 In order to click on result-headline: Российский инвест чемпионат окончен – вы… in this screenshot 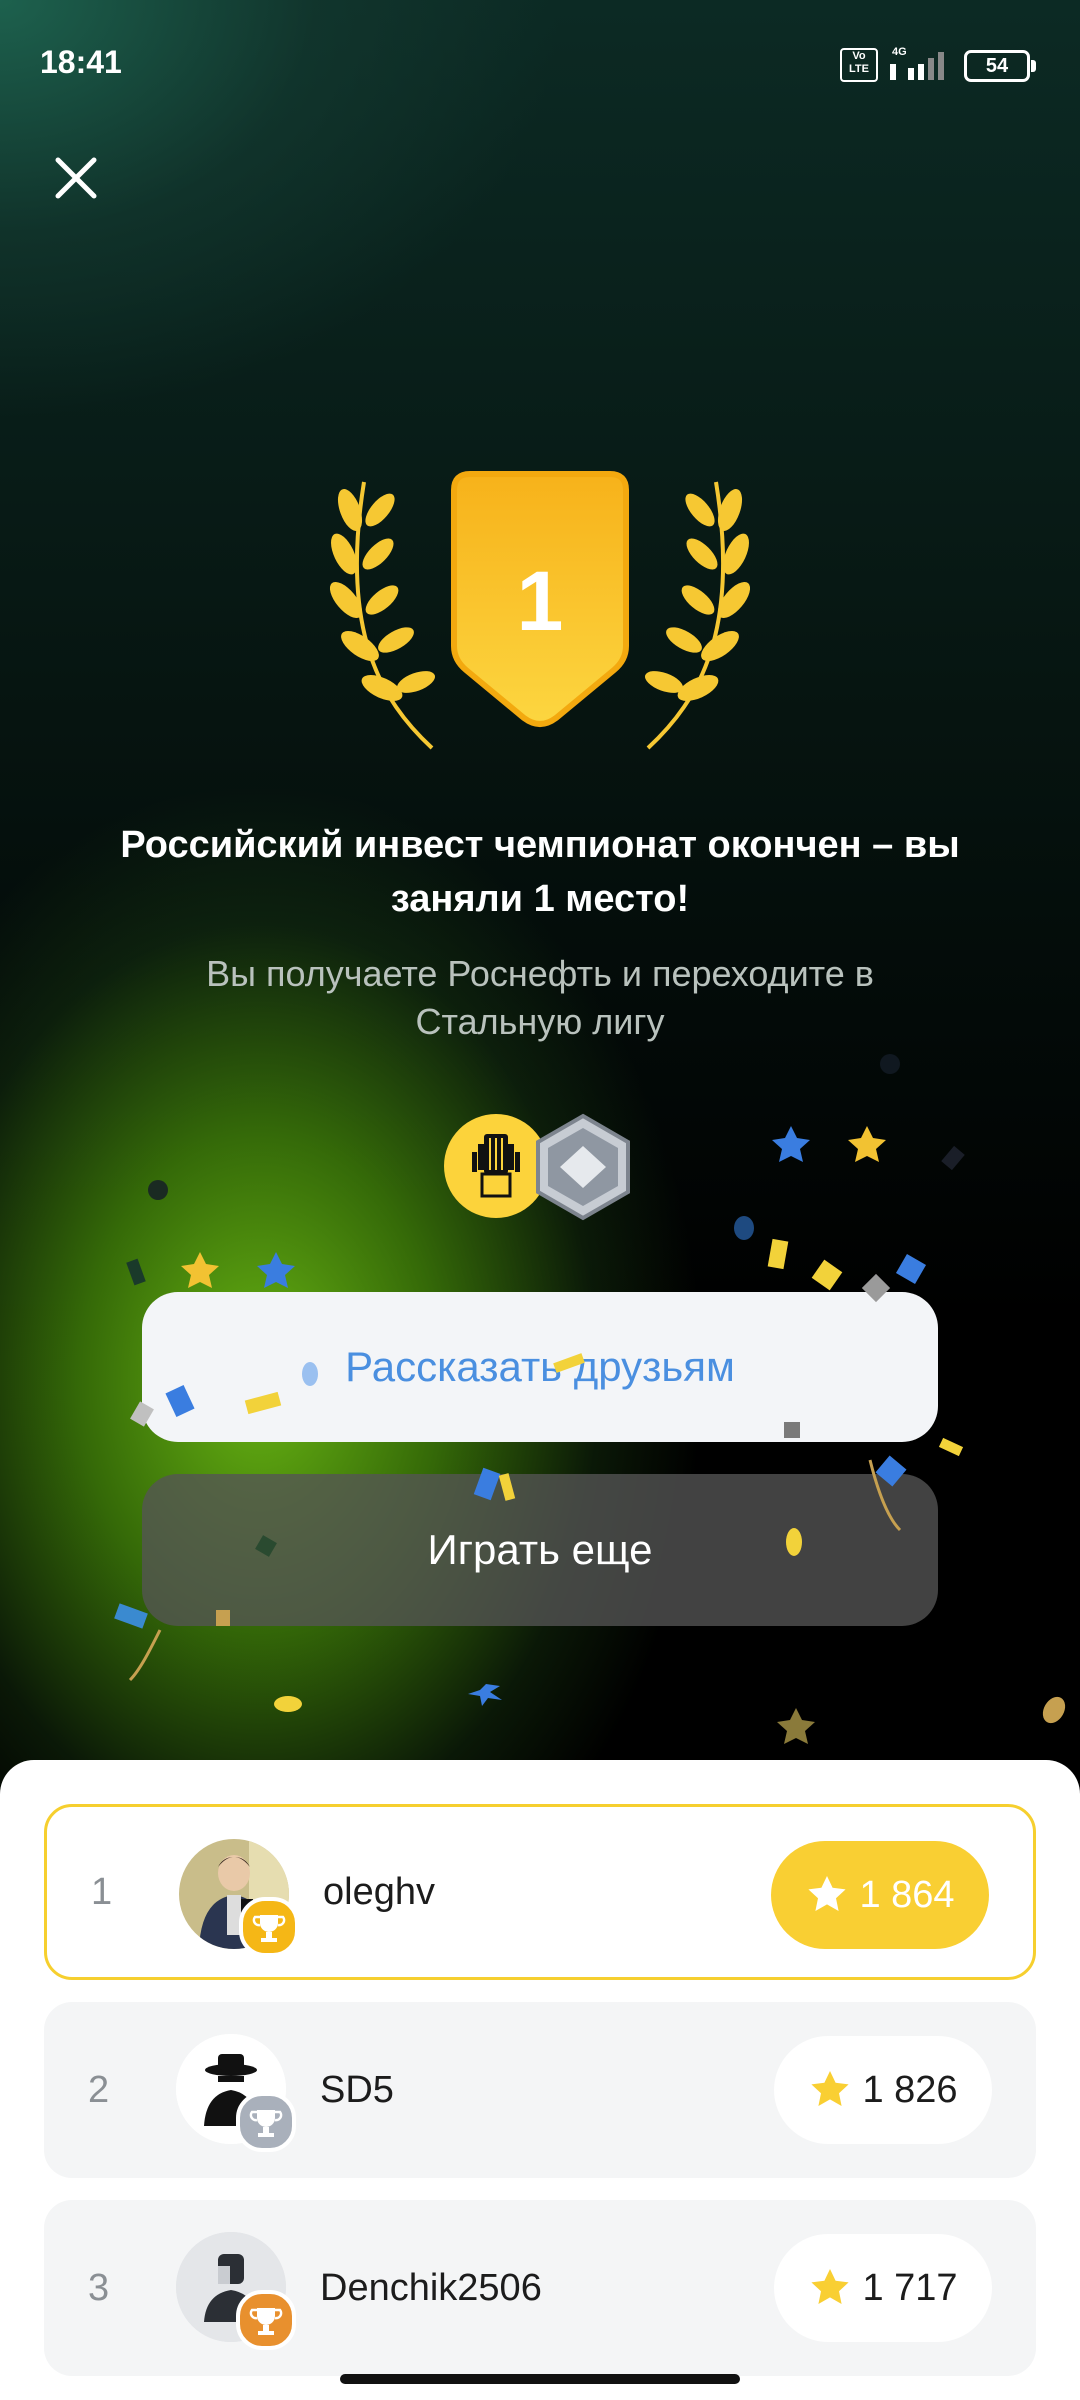, I will do `click(540, 872)`.